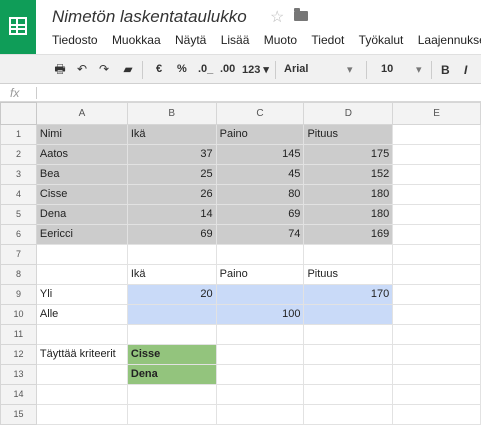 This screenshot has width=481, height=425. What do you see at coordinates (260, 113) in the screenshot?
I see `column-header-c: C` at bounding box center [260, 113].